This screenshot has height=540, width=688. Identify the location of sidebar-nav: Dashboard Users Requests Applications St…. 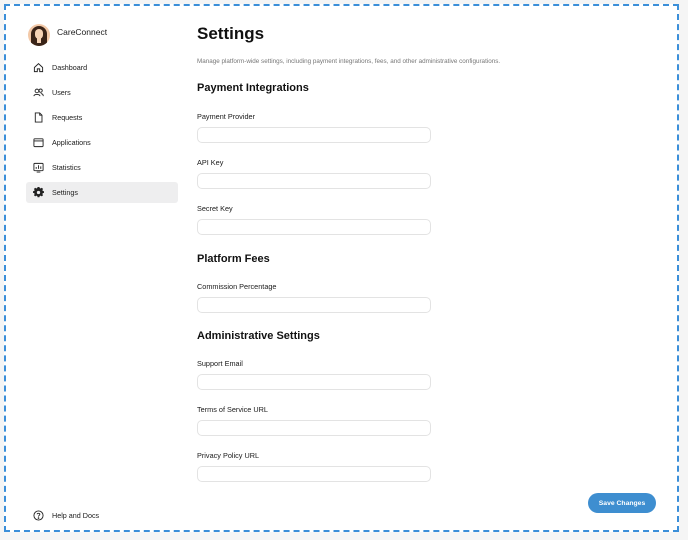
(103, 130).